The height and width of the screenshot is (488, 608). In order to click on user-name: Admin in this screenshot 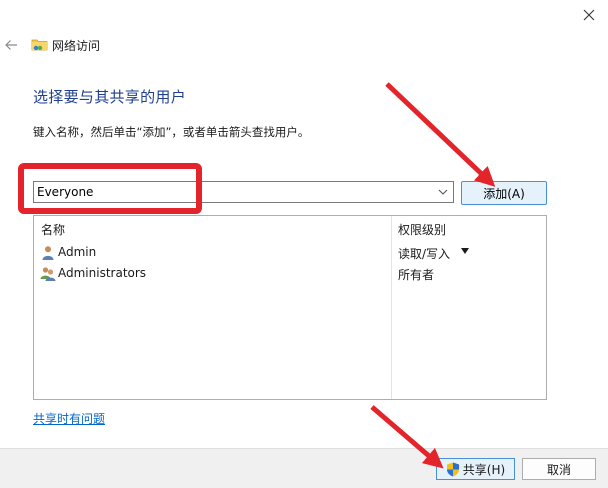, I will do `click(77, 252)`.